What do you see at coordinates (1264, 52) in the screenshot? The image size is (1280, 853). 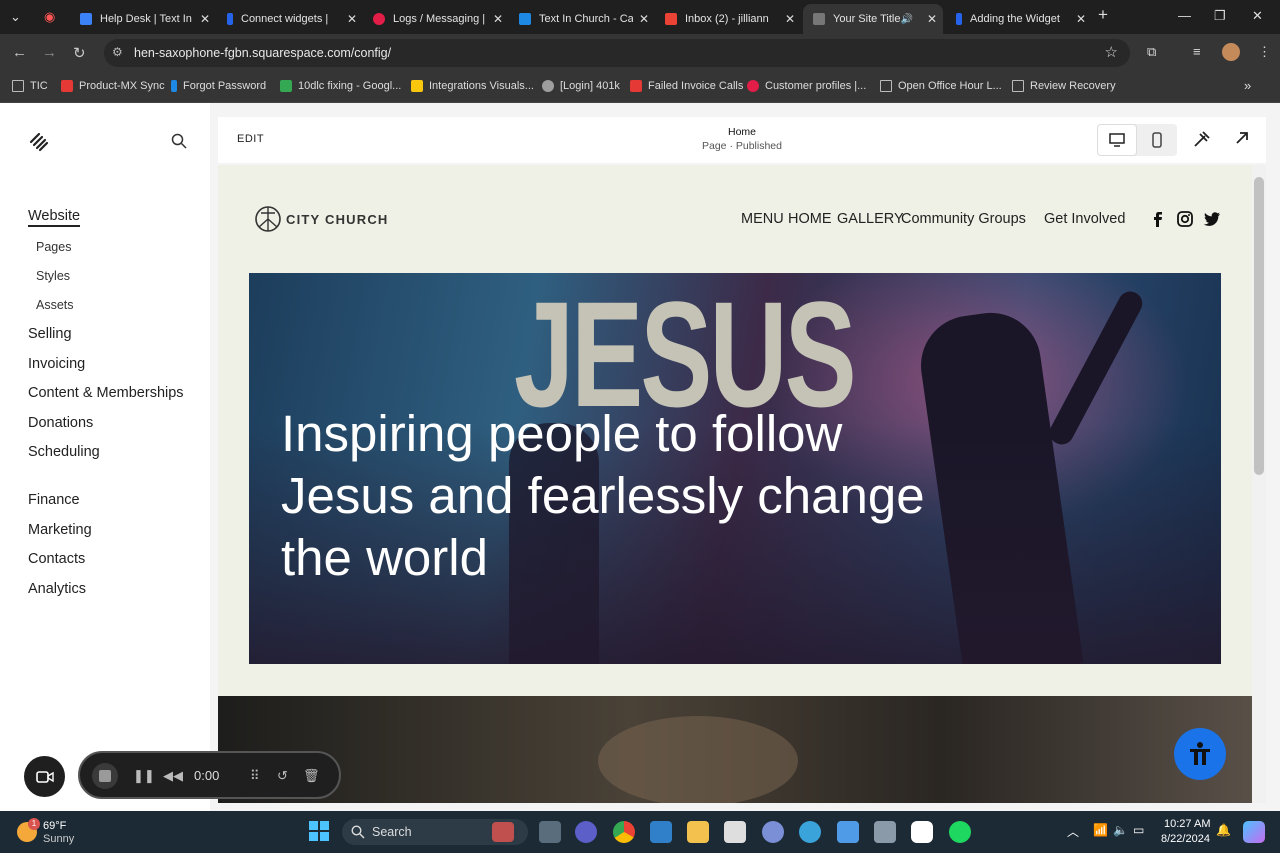 I see `browser-menu-icon: ⋮` at bounding box center [1264, 52].